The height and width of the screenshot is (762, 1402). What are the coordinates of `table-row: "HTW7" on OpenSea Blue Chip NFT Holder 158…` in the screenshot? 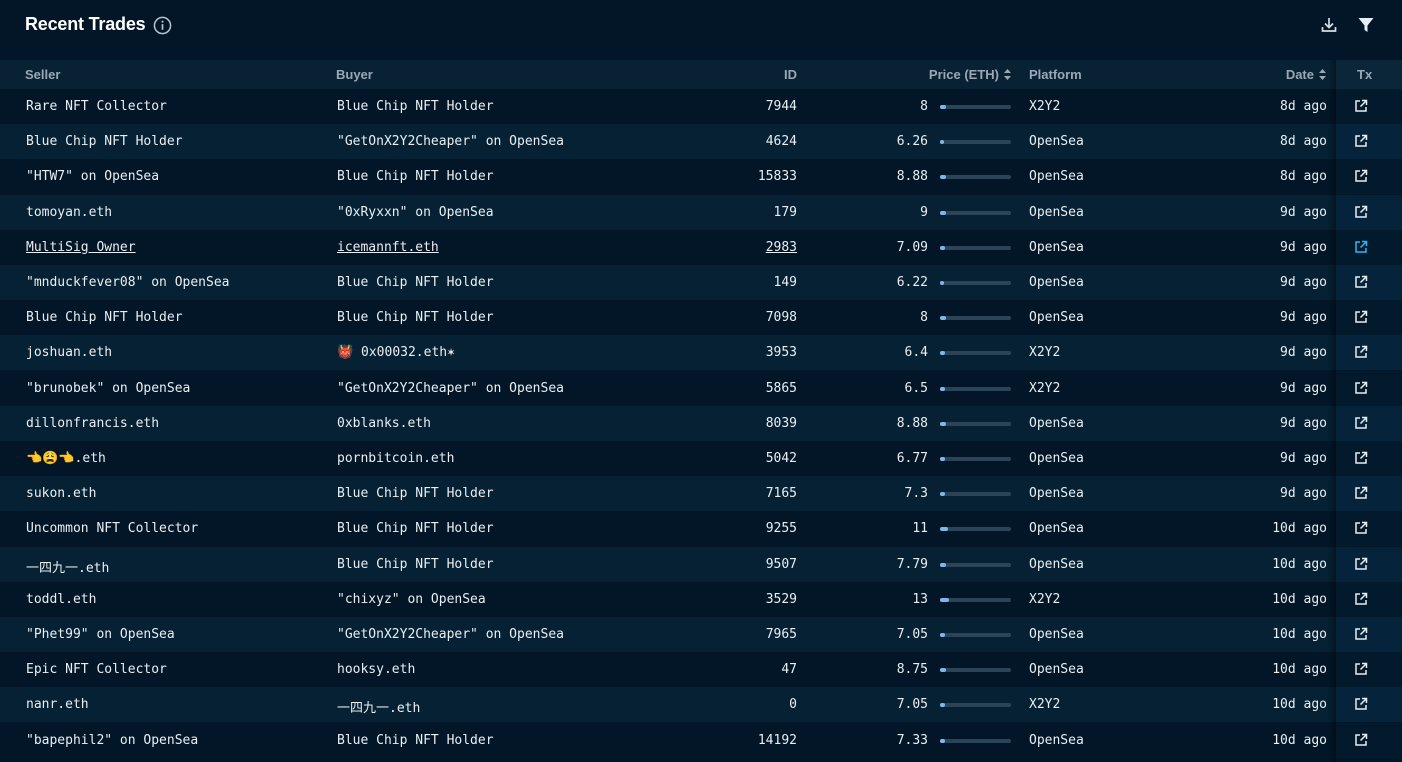 It's located at (701, 176).